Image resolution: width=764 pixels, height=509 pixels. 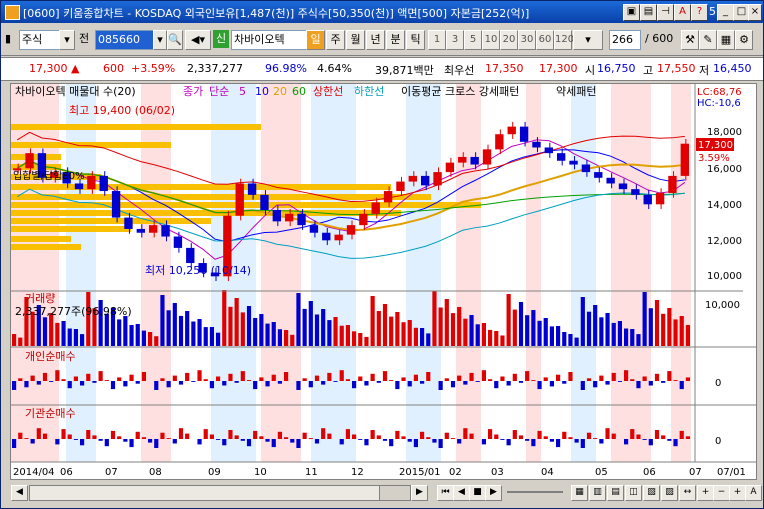 What do you see at coordinates (564, 40) in the screenshot?
I see `minute-120: 120` at bounding box center [564, 40].